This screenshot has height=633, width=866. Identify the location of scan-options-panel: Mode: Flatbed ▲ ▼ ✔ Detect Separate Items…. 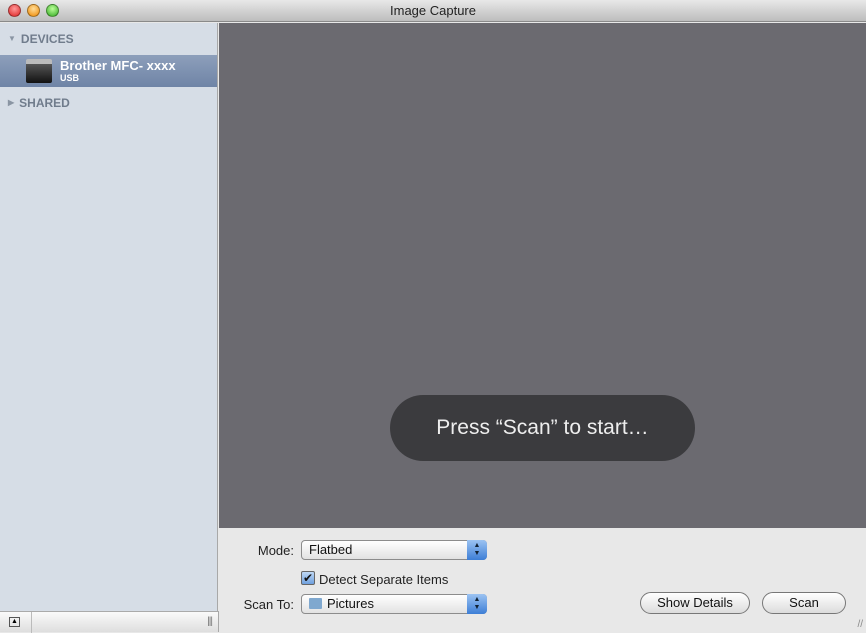
(542, 580).